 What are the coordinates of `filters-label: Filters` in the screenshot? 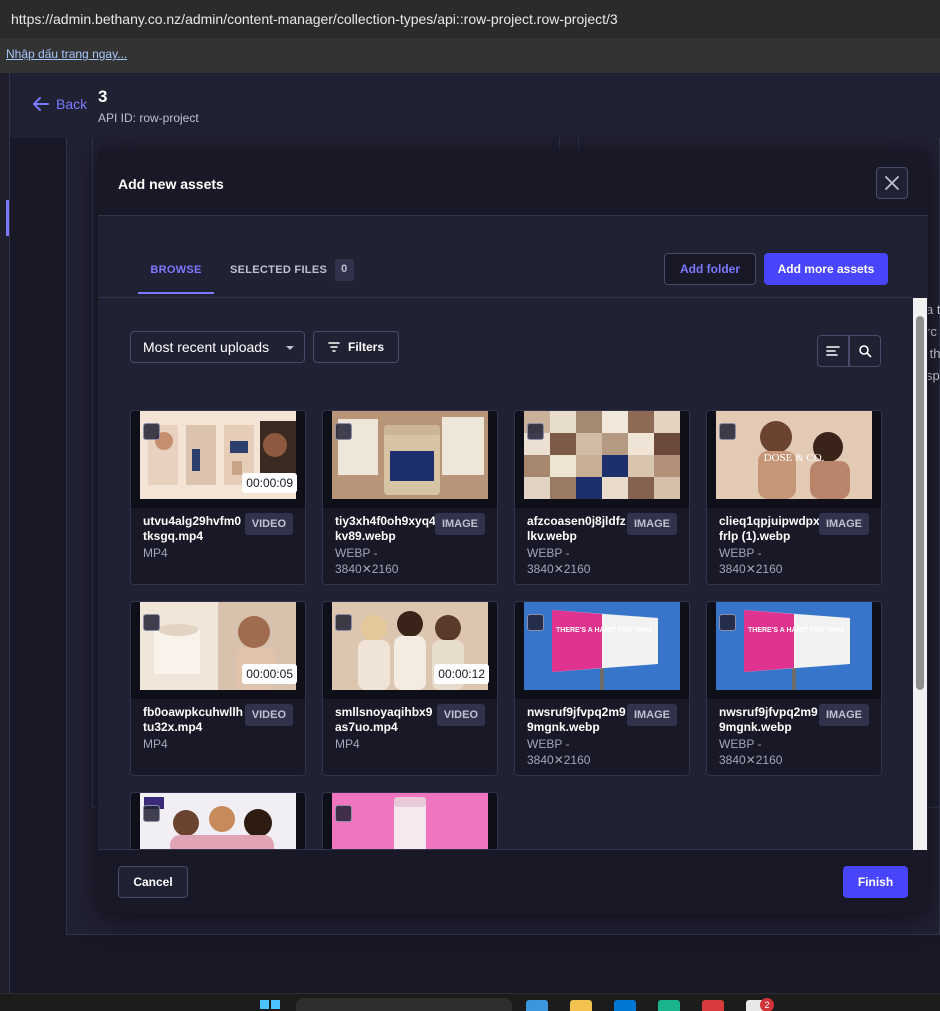 It's located at (365, 347).